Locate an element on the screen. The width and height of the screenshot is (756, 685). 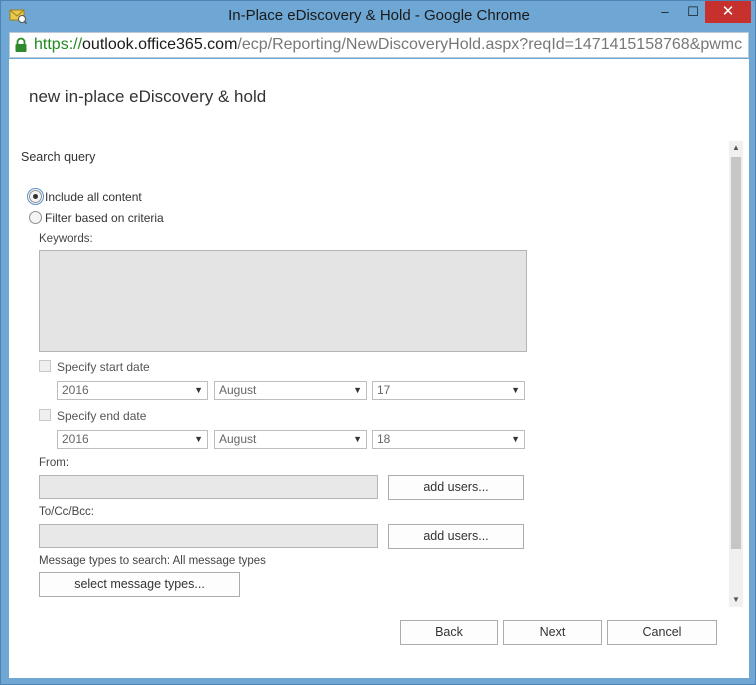
scroll-up-icon: ▲ is located at coordinates (736, 148).